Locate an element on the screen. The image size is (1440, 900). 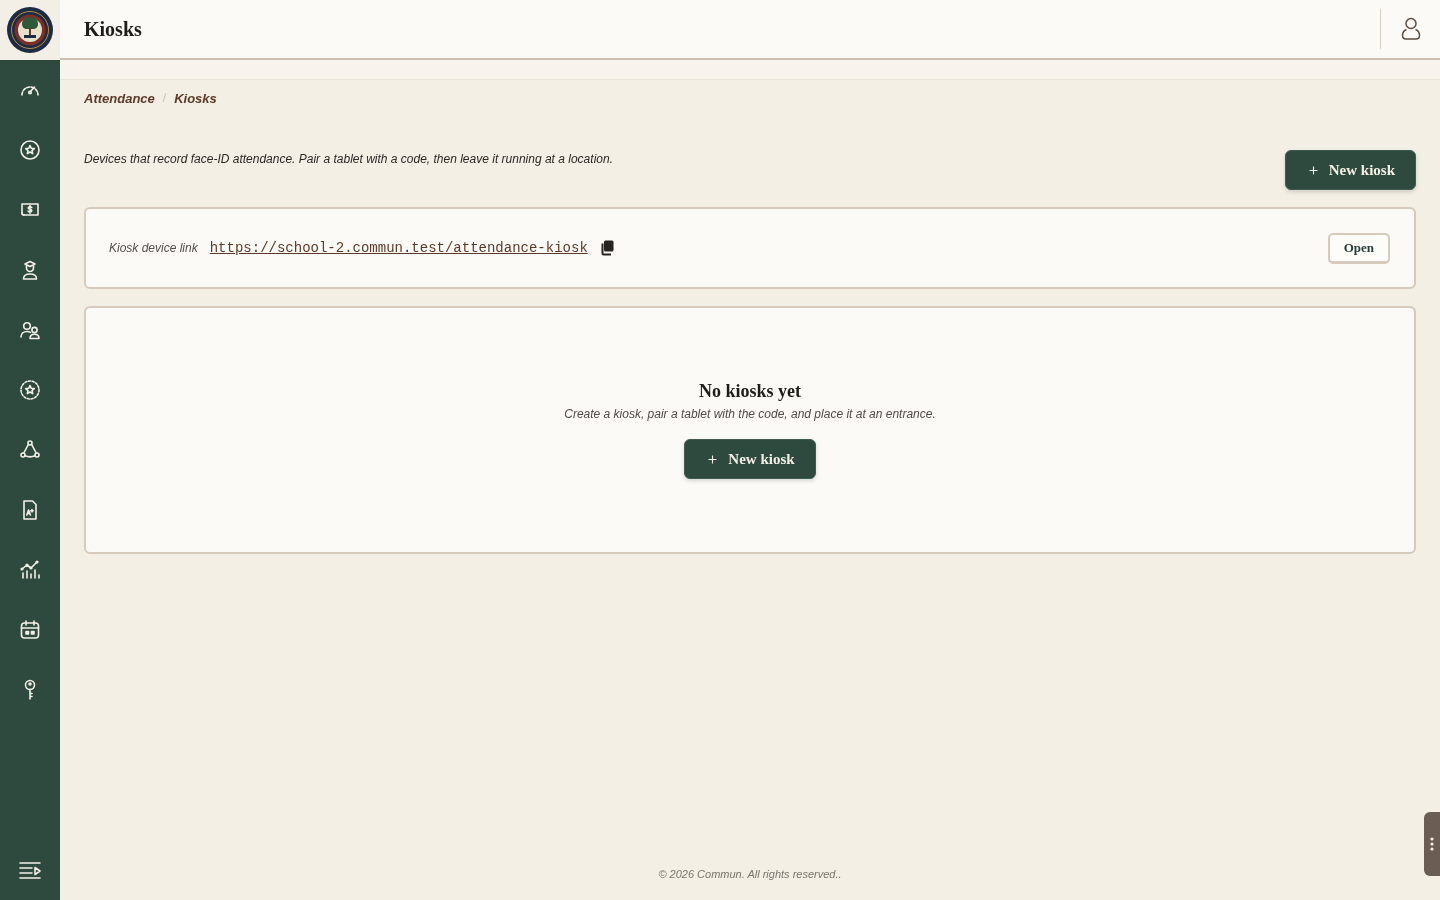
breadcrumb-link: Kiosks is located at coordinates (195, 98).